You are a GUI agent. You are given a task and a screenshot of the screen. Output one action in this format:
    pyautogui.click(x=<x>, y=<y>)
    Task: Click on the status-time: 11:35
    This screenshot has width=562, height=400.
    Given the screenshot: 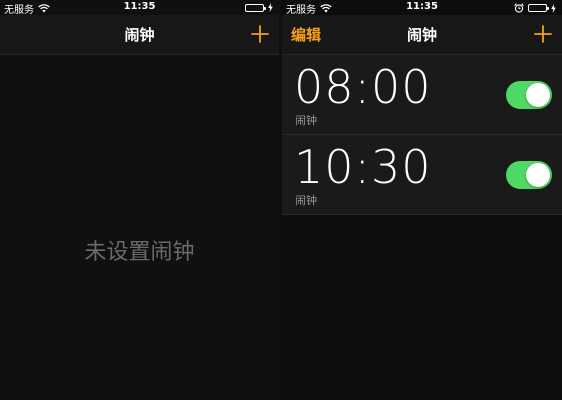 What is the action you would take?
    pyautogui.click(x=139, y=6)
    